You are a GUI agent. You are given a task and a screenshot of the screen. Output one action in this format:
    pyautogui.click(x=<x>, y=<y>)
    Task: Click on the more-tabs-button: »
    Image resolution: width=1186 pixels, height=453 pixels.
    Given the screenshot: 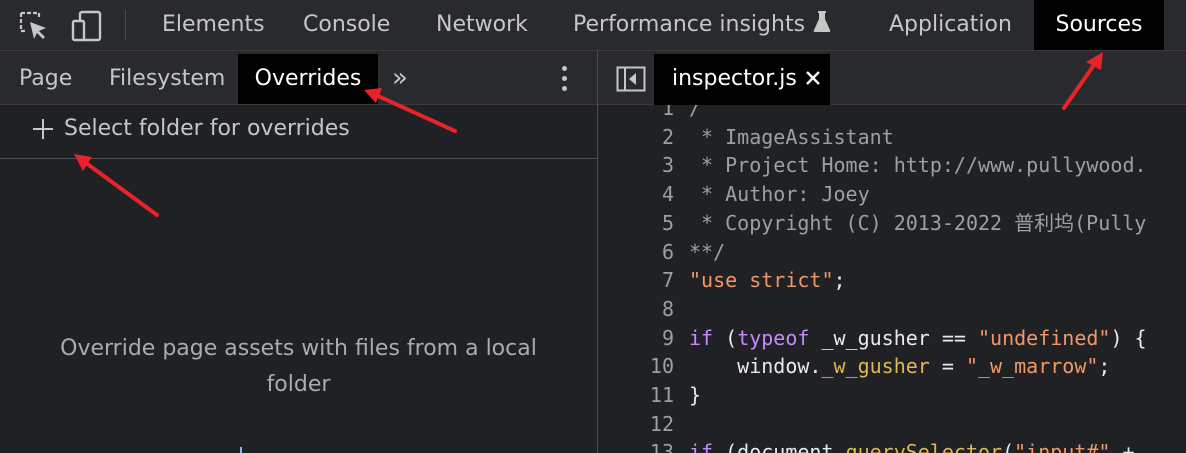 What is the action you would take?
    pyautogui.click(x=400, y=79)
    